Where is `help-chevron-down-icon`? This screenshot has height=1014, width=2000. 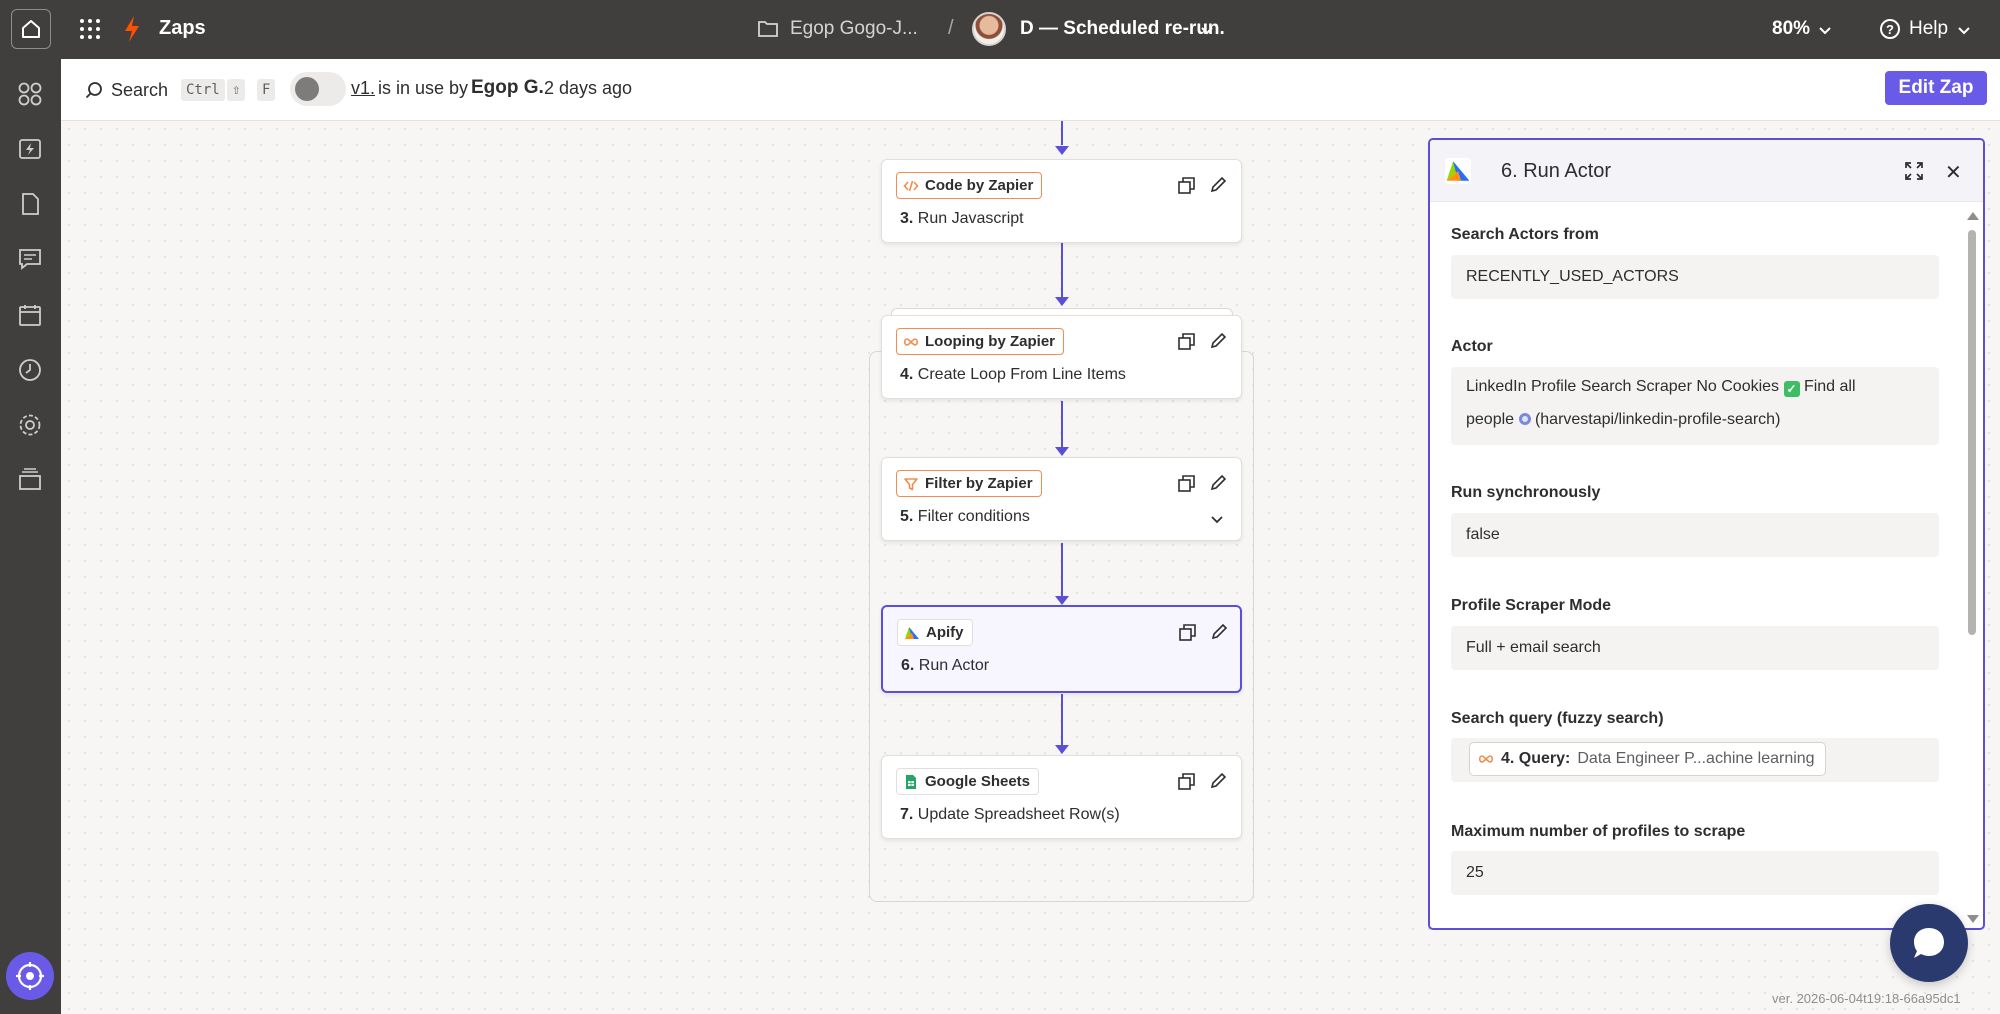 help-chevron-down-icon is located at coordinates (1964, 30).